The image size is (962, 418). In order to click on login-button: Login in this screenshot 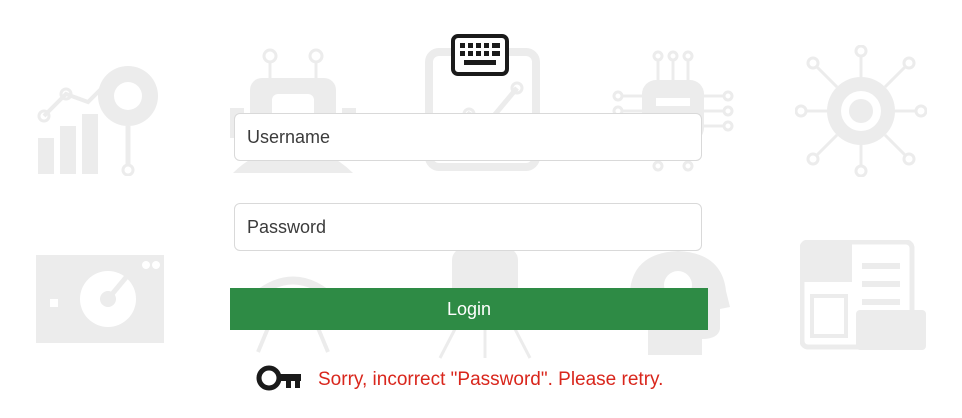, I will do `click(469, 309)`.